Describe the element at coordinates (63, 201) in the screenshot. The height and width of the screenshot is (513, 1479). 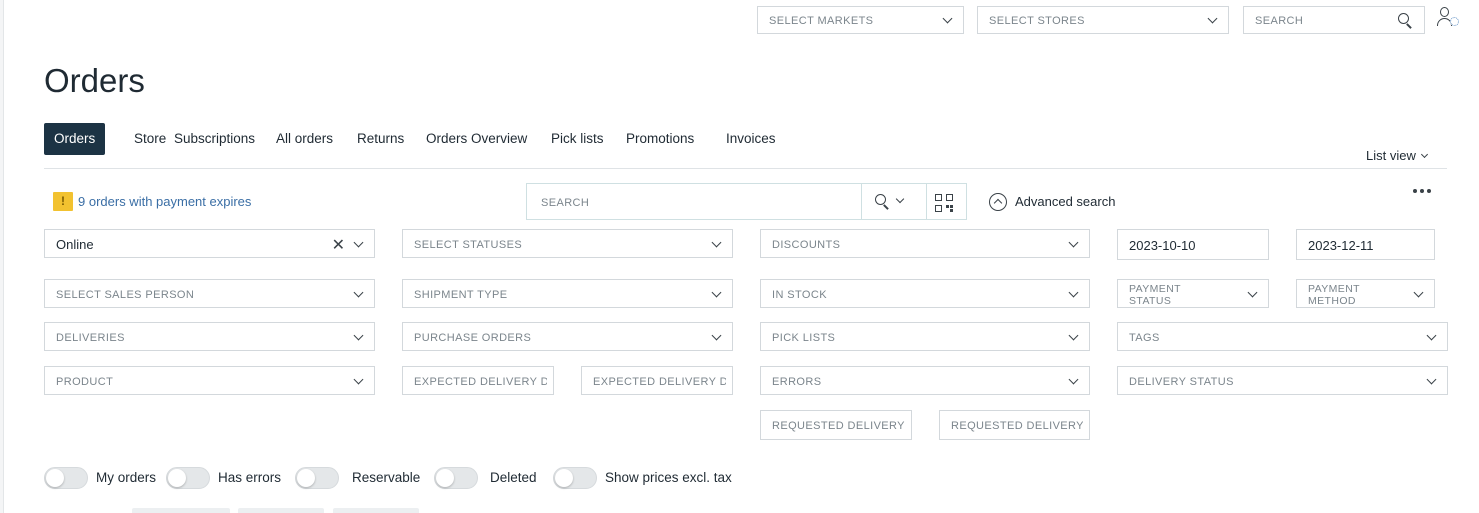
I see `warning-icon: !` at that location.